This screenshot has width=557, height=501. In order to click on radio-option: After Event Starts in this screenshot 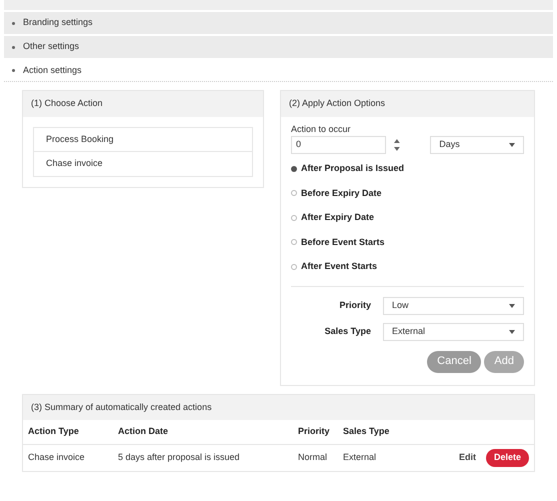, I will do `click(407, 267)`.